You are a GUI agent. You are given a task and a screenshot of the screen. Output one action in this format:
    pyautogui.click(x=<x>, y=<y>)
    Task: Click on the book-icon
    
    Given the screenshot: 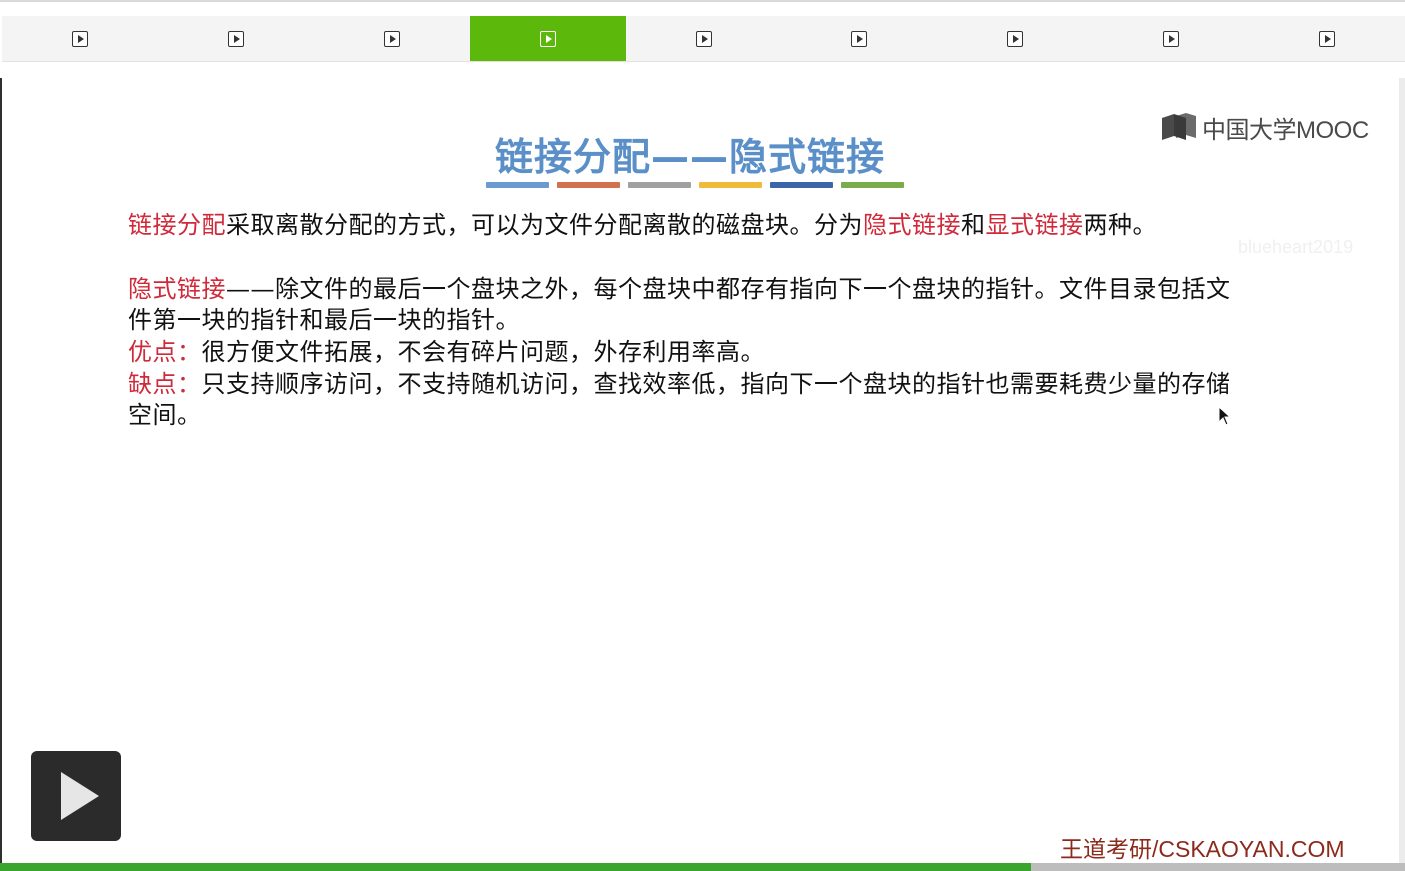 What is the action you would take?
    pyautogui.click(x=1179, y=126)
    